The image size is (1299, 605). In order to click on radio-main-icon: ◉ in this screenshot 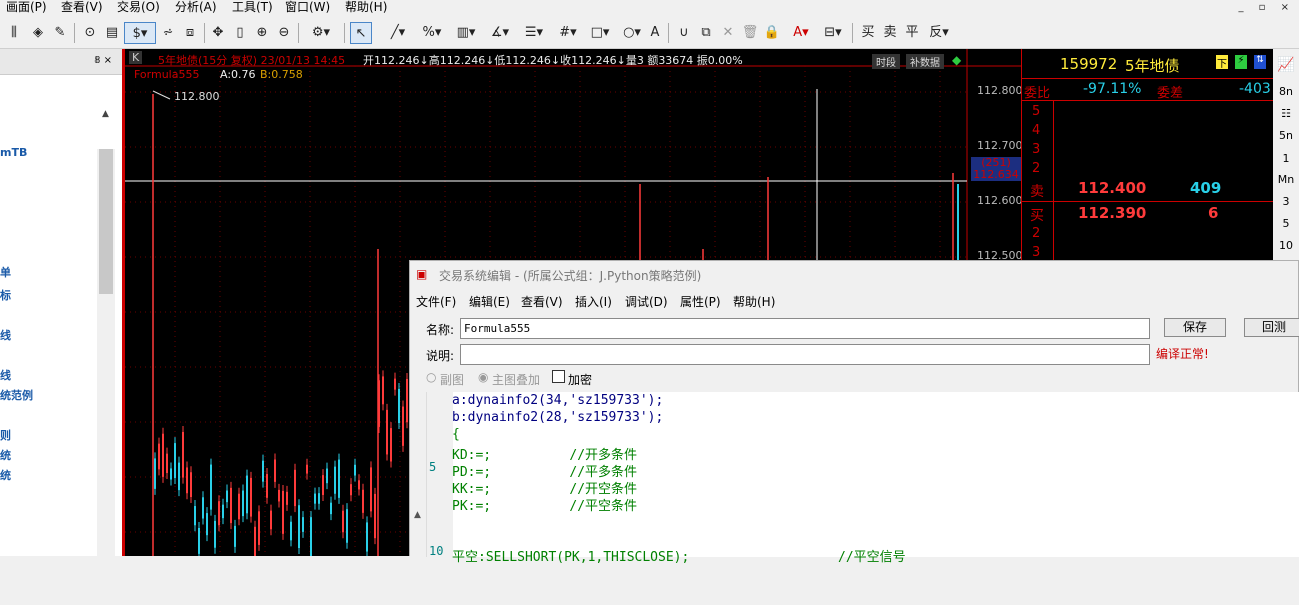, I will do `click(483, 377)`.